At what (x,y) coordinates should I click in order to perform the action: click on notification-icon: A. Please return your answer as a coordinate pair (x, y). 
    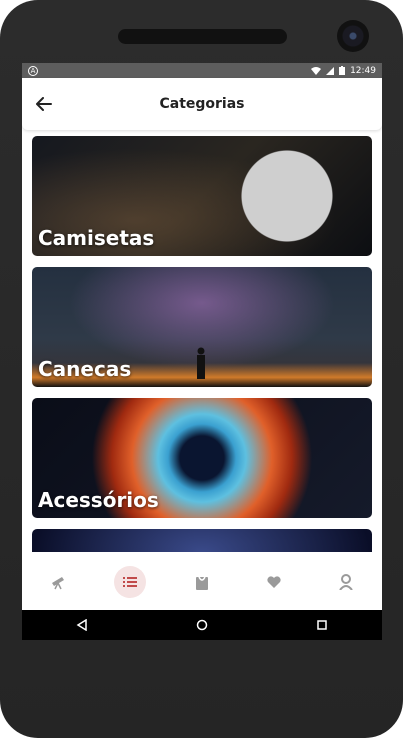
    Looking at the image, I should click on (33, 70).